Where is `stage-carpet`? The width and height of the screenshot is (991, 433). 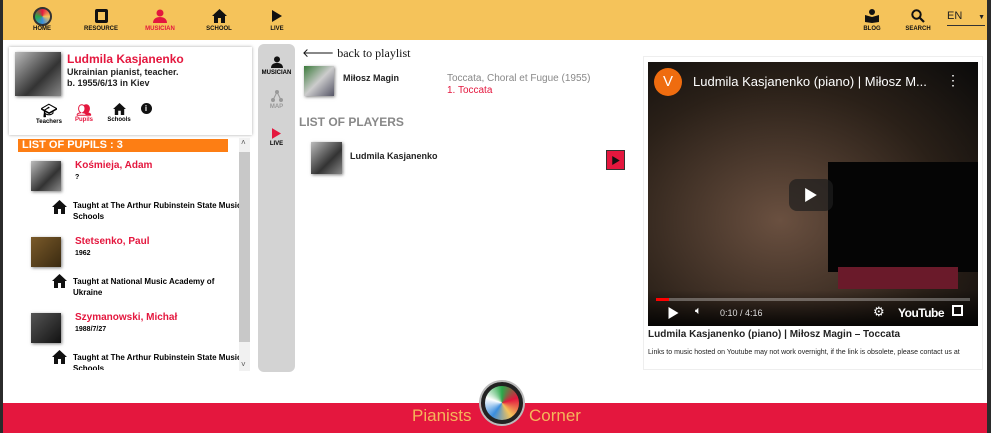
stage-carpet is located at coordinates (898, 278).